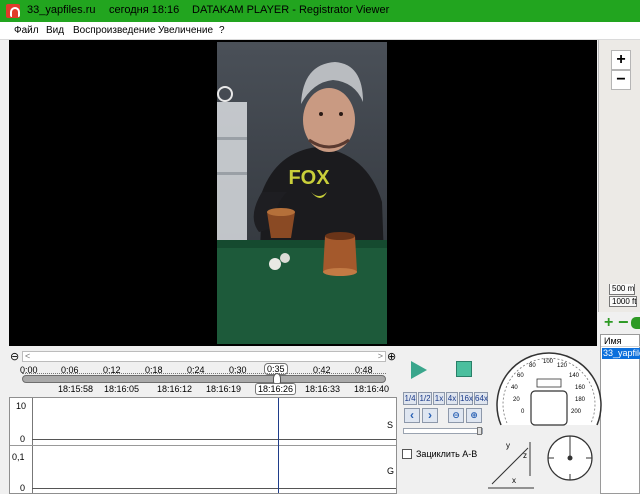 This screenshot has height=494, width=640. What do you see at coordinates (323, 389) in the screenshot?
I see `clock-time: 18:16:33` at bounding box center [323, 389].